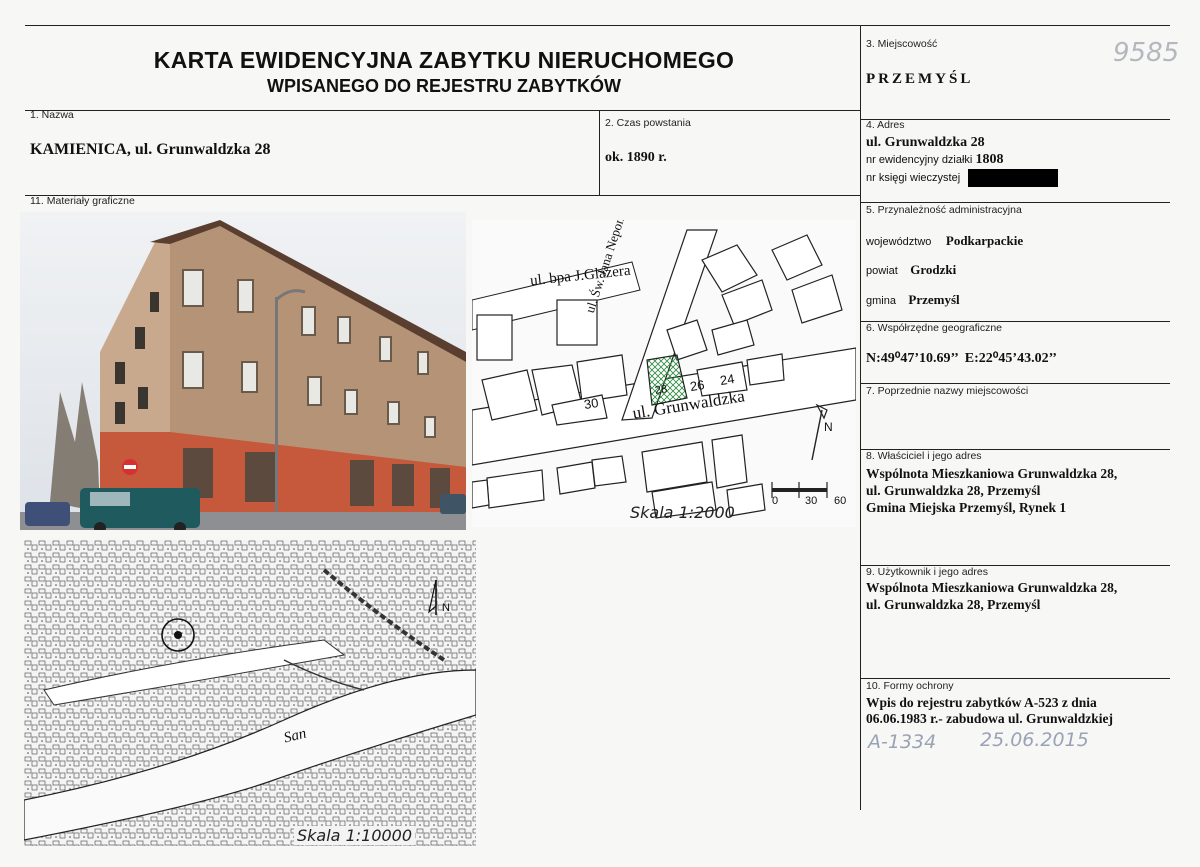 Image resolution: width=1200 pixels, height=867 pixels. I want to click on scale-bar-label-0: 0, so click(775, 501).